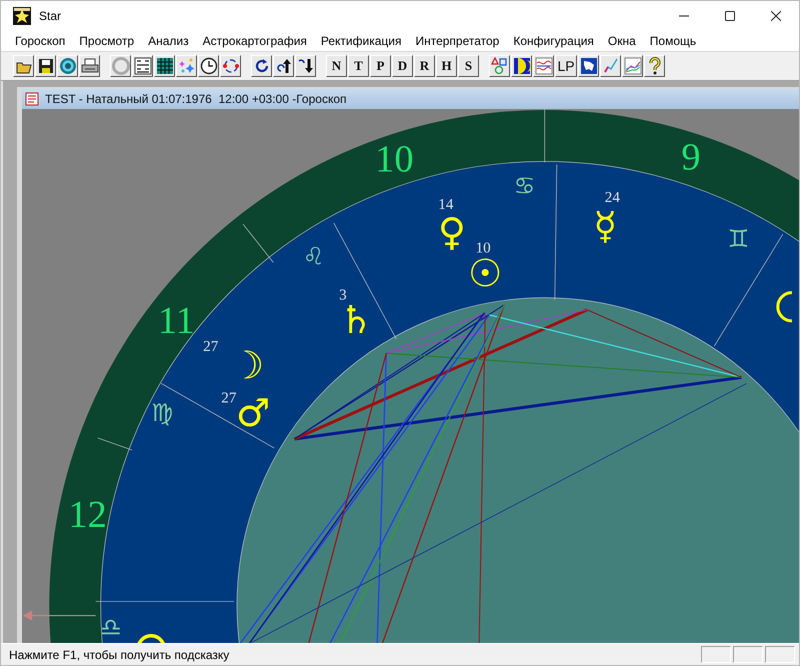 The width and height of the screenshot is (800, 666). What do you see at coordinates (32, 99) in the screenshot?
I see `document-icon` at bounding box center [32, 99].